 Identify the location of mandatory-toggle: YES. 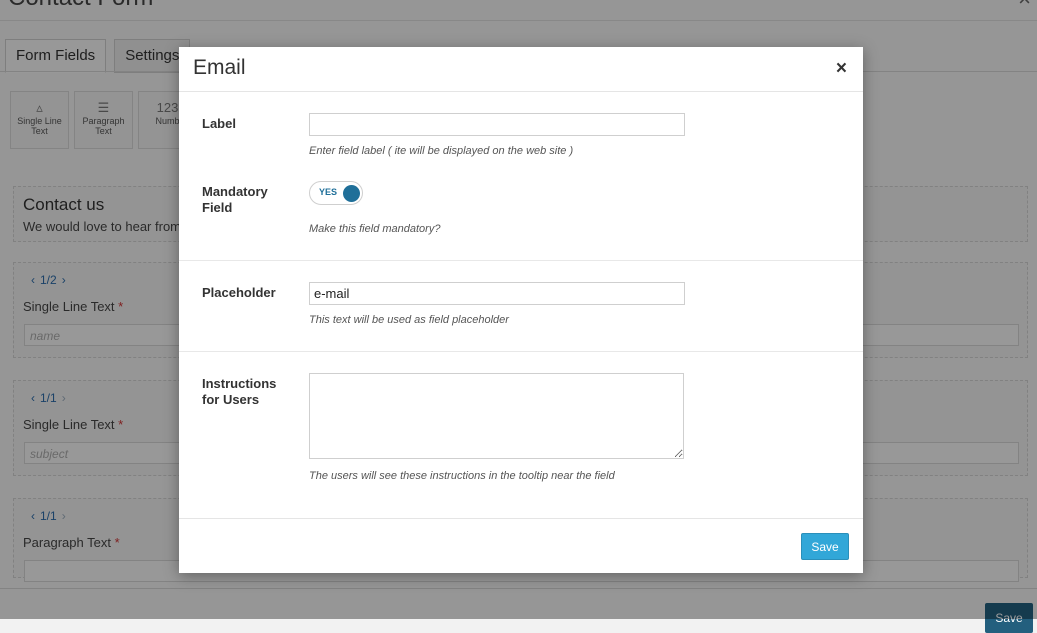
(336, 193).